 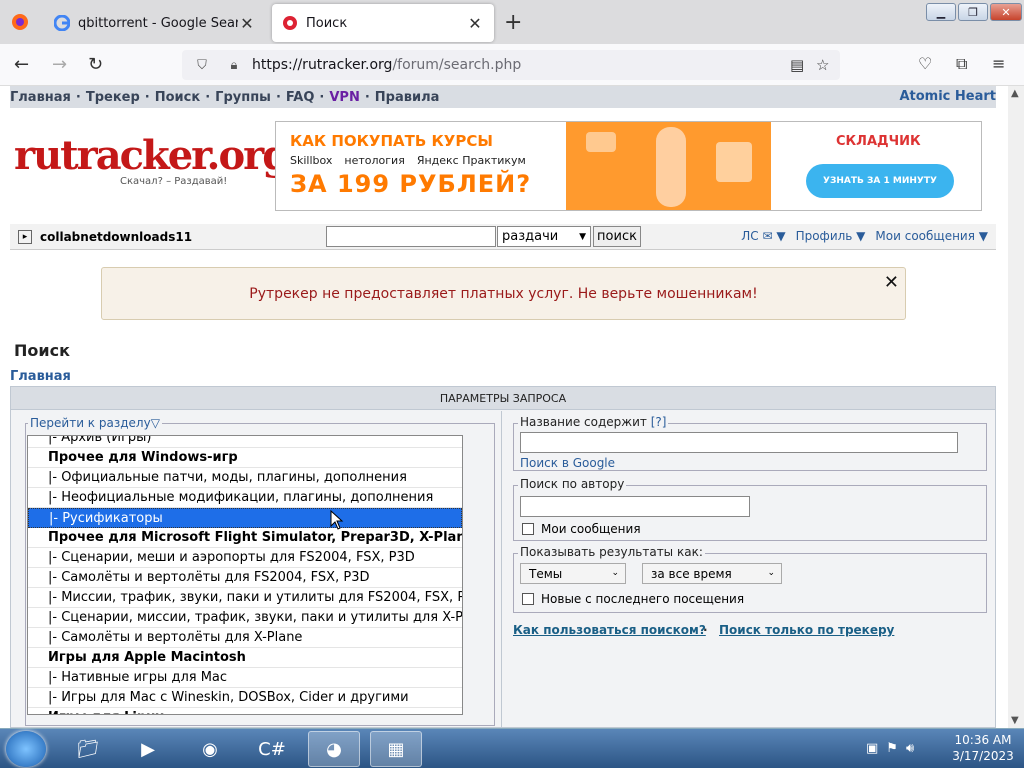 What do you see at coordinates (872, 748) in the screenshot?
I see `network-icon: ▣` at bounding box center [872, 748].